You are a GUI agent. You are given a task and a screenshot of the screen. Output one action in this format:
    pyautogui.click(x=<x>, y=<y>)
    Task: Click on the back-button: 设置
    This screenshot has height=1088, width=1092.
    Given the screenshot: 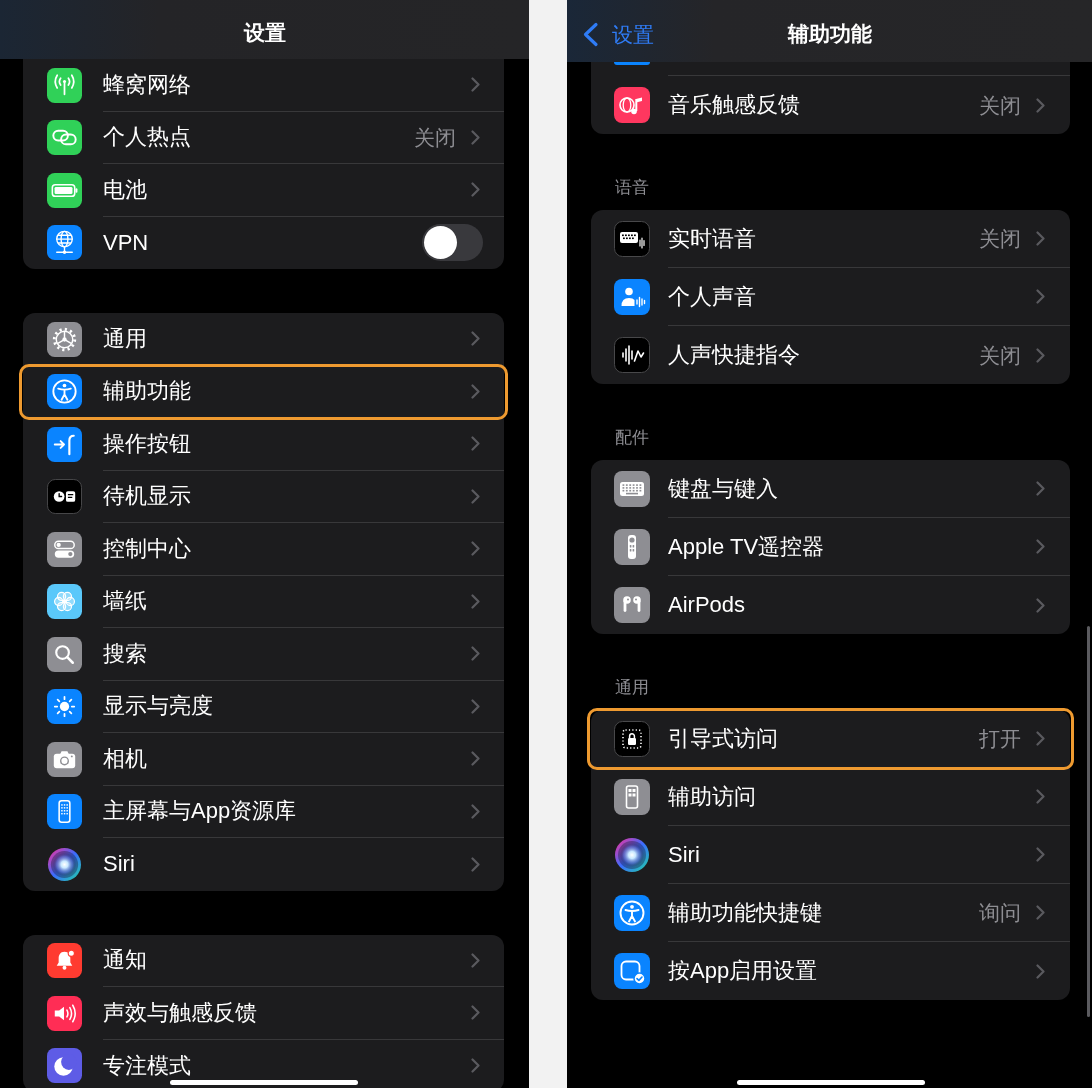 What is the action you would take?
    pyautogui.click(x=618, y=34)
    